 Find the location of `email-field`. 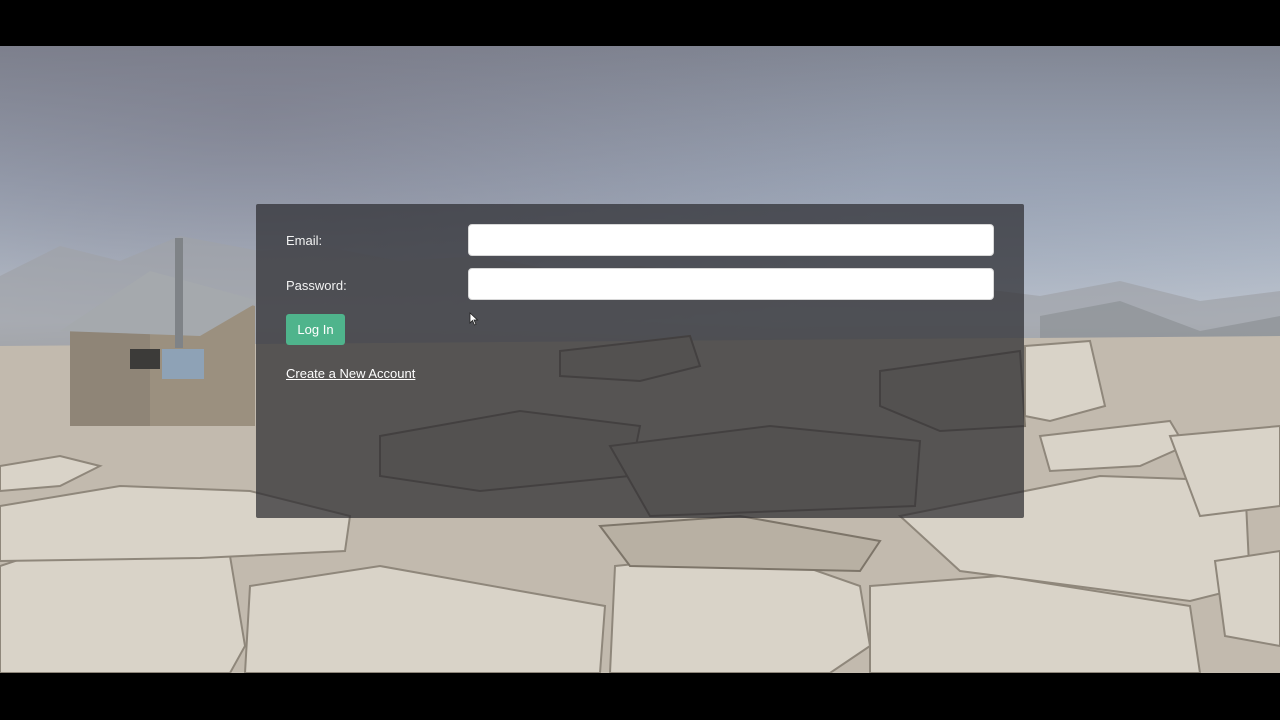

email-field is located at coordinates (731, 240).